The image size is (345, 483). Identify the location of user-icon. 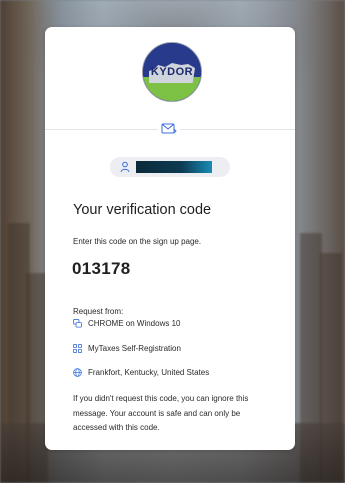
(125, 167).